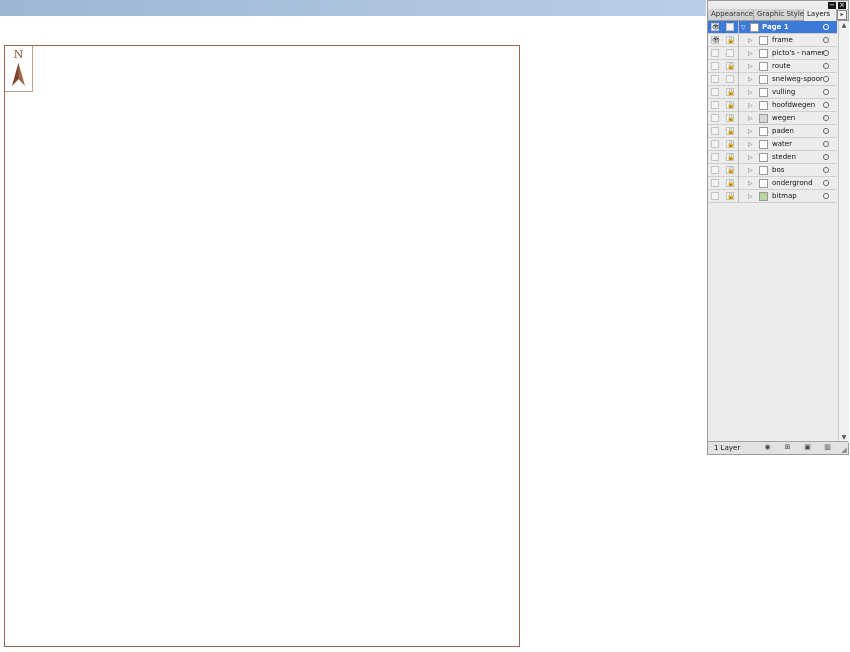  Describe the element at coordinates (784, 157) in the screenshot. I see `layer-name: steden` at that location.